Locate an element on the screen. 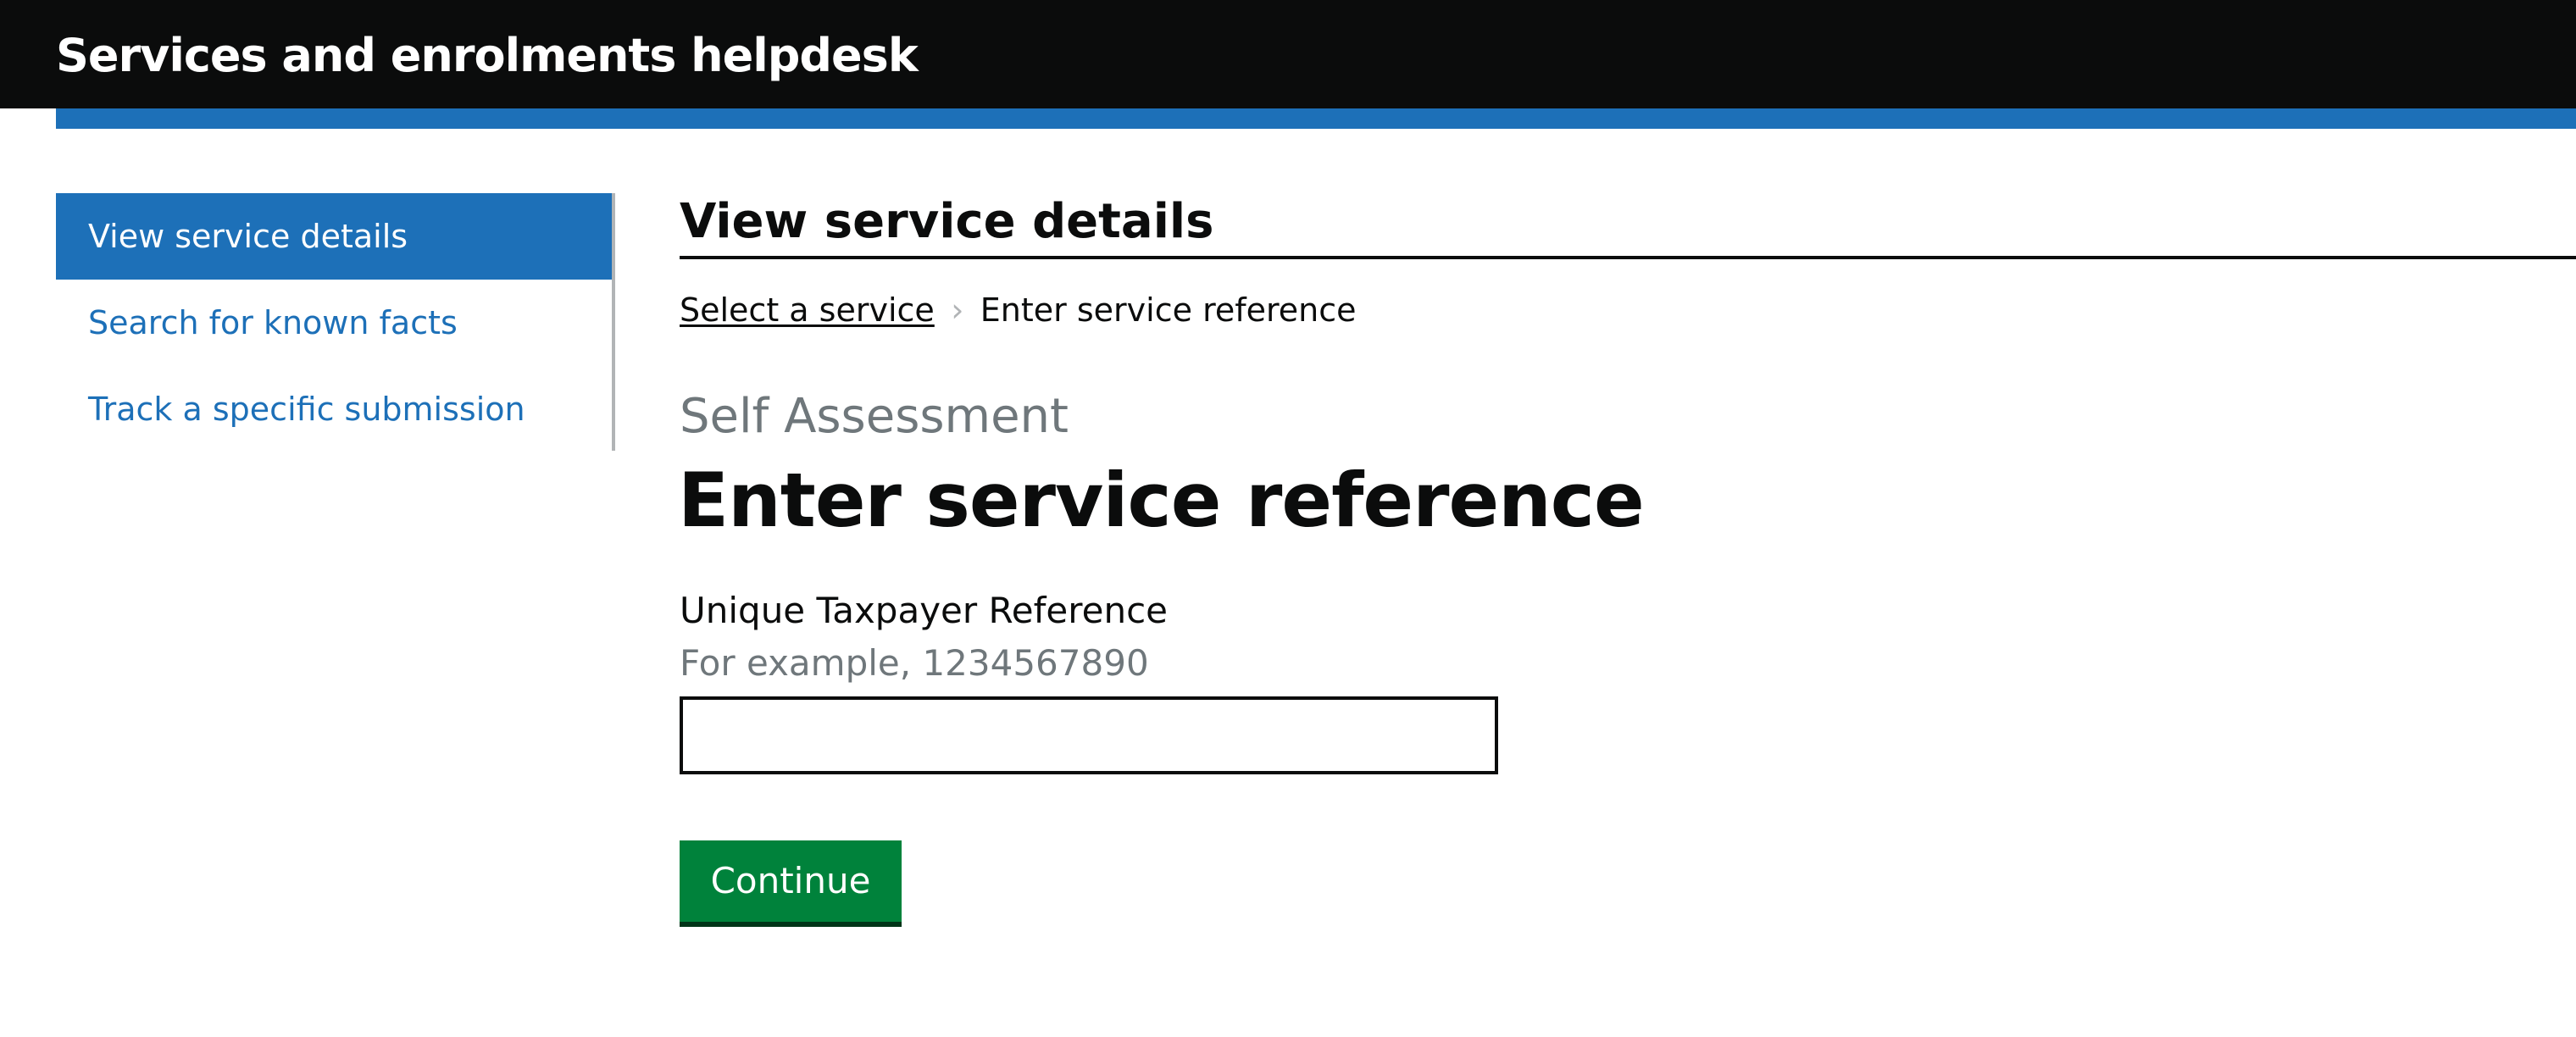  continue-button: Continue is located at coordinates (791, 884).